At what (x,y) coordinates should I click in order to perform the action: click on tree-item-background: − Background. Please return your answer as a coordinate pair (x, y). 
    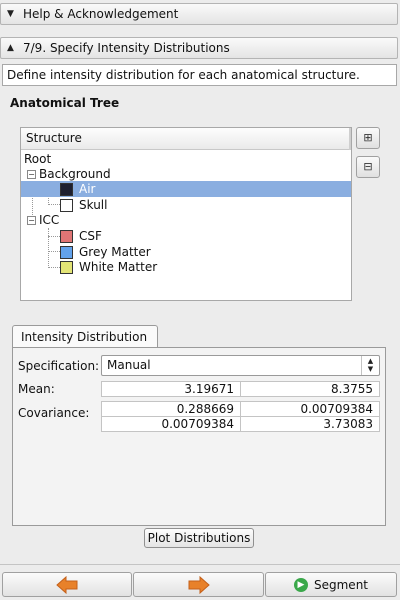
    Looking at the image, I should click on (69, 174).